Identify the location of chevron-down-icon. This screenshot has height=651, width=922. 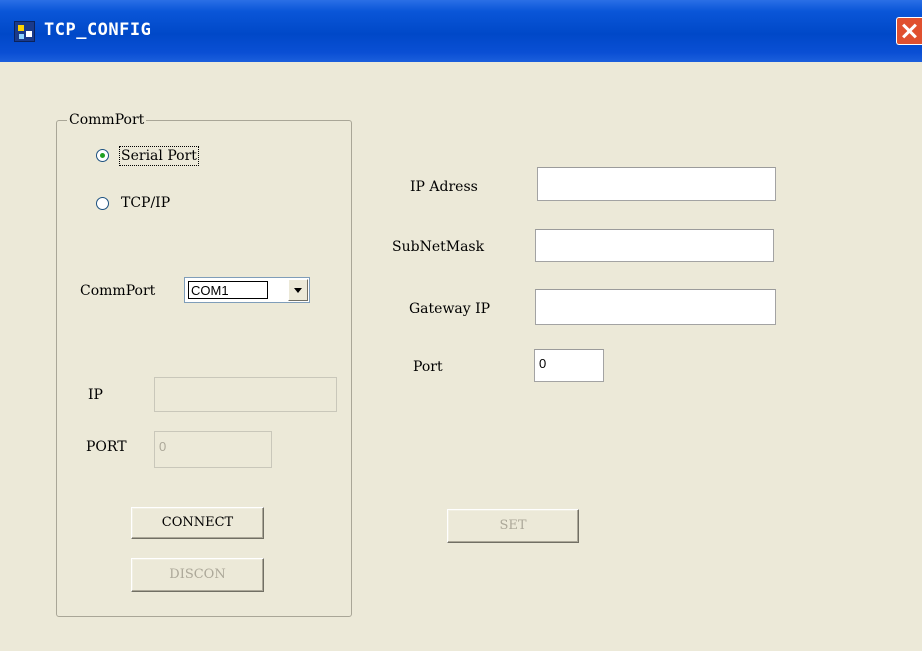
(298, 290).